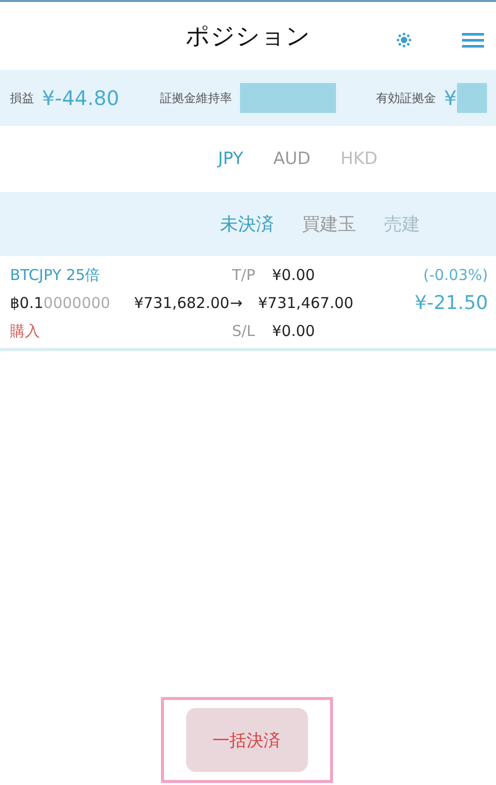  What do you see at coordinates (402, 224) in the screenshot?
I see `position-tab: 売建` at bounding box center [402, 224].